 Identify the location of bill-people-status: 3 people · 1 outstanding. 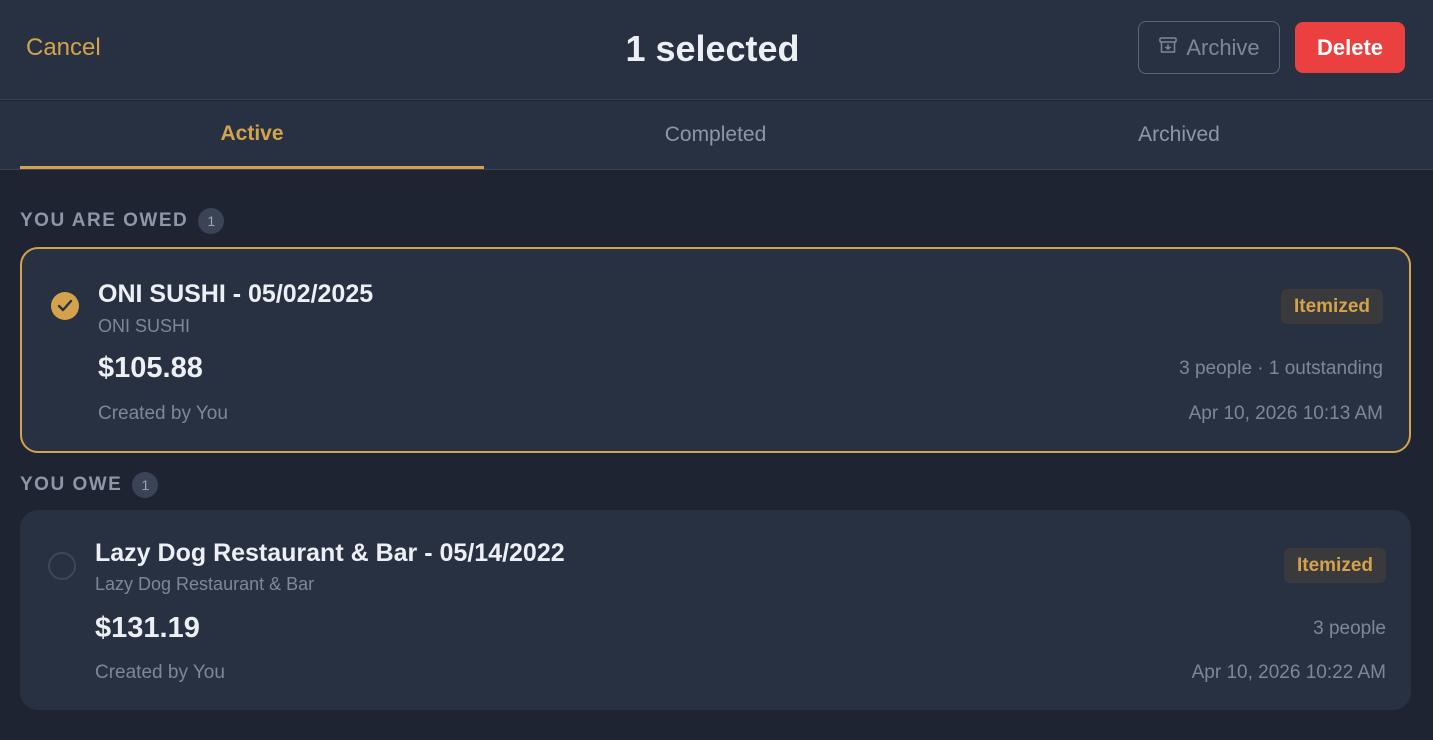
(1281, 368).